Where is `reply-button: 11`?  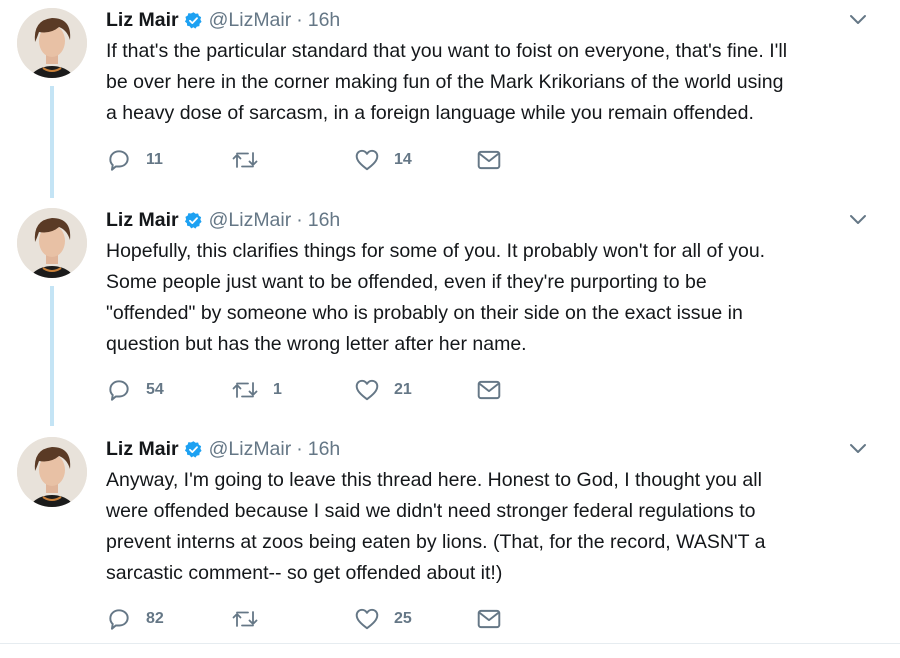 reply-button: 11 is located at coordinates (134, 160).